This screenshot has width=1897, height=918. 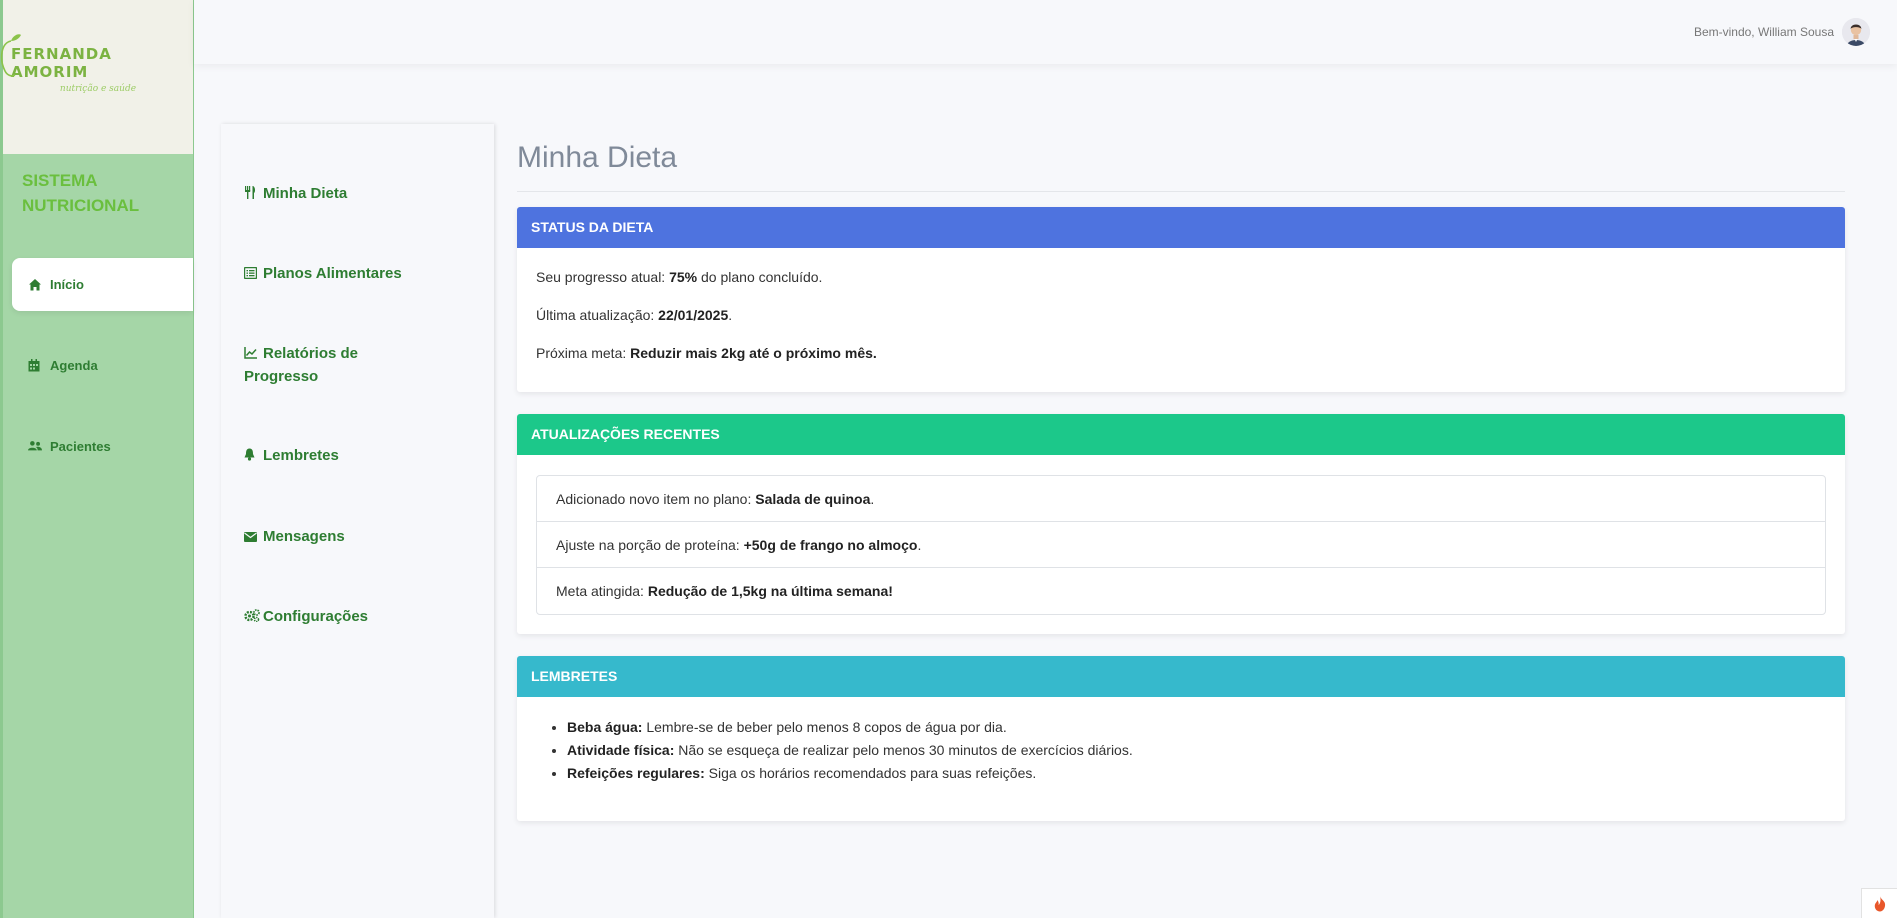 What do you see at coordinates (301, 455) in the screenshot?
I see `submenu-item-label: Lembretes` at bounding box center [301, 455].